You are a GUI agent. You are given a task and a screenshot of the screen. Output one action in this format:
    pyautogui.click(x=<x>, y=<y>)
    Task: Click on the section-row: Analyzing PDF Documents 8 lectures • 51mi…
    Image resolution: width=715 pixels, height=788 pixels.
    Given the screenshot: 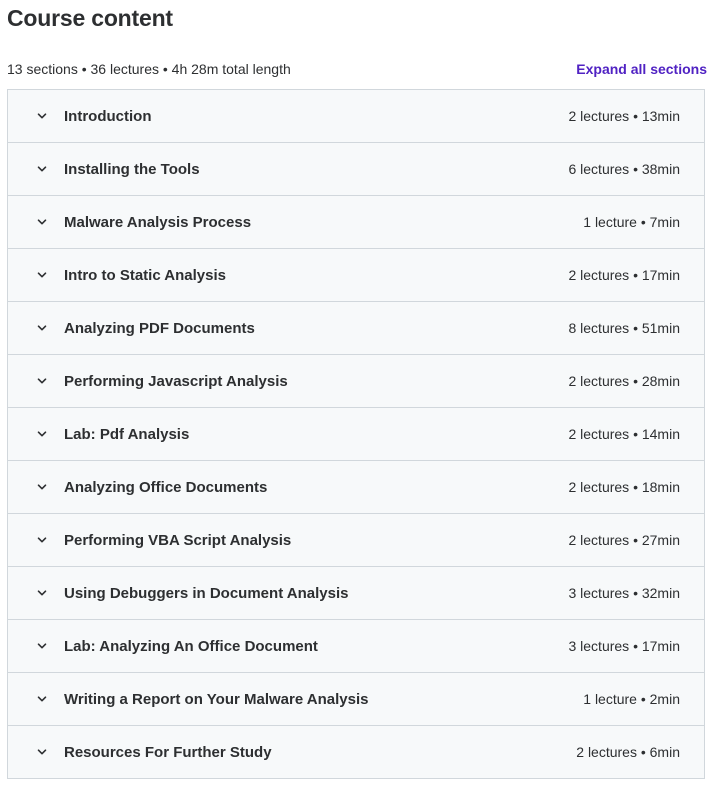 What is the action you would take?
    pyautogui.click(x=356, y=328)
    